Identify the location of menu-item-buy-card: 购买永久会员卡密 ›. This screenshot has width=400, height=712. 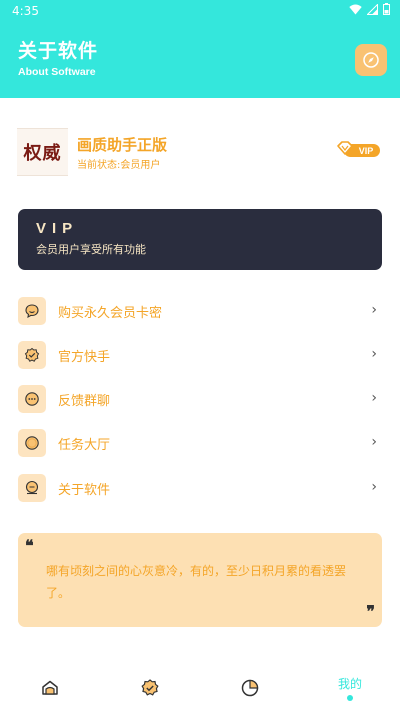
(200, 311).